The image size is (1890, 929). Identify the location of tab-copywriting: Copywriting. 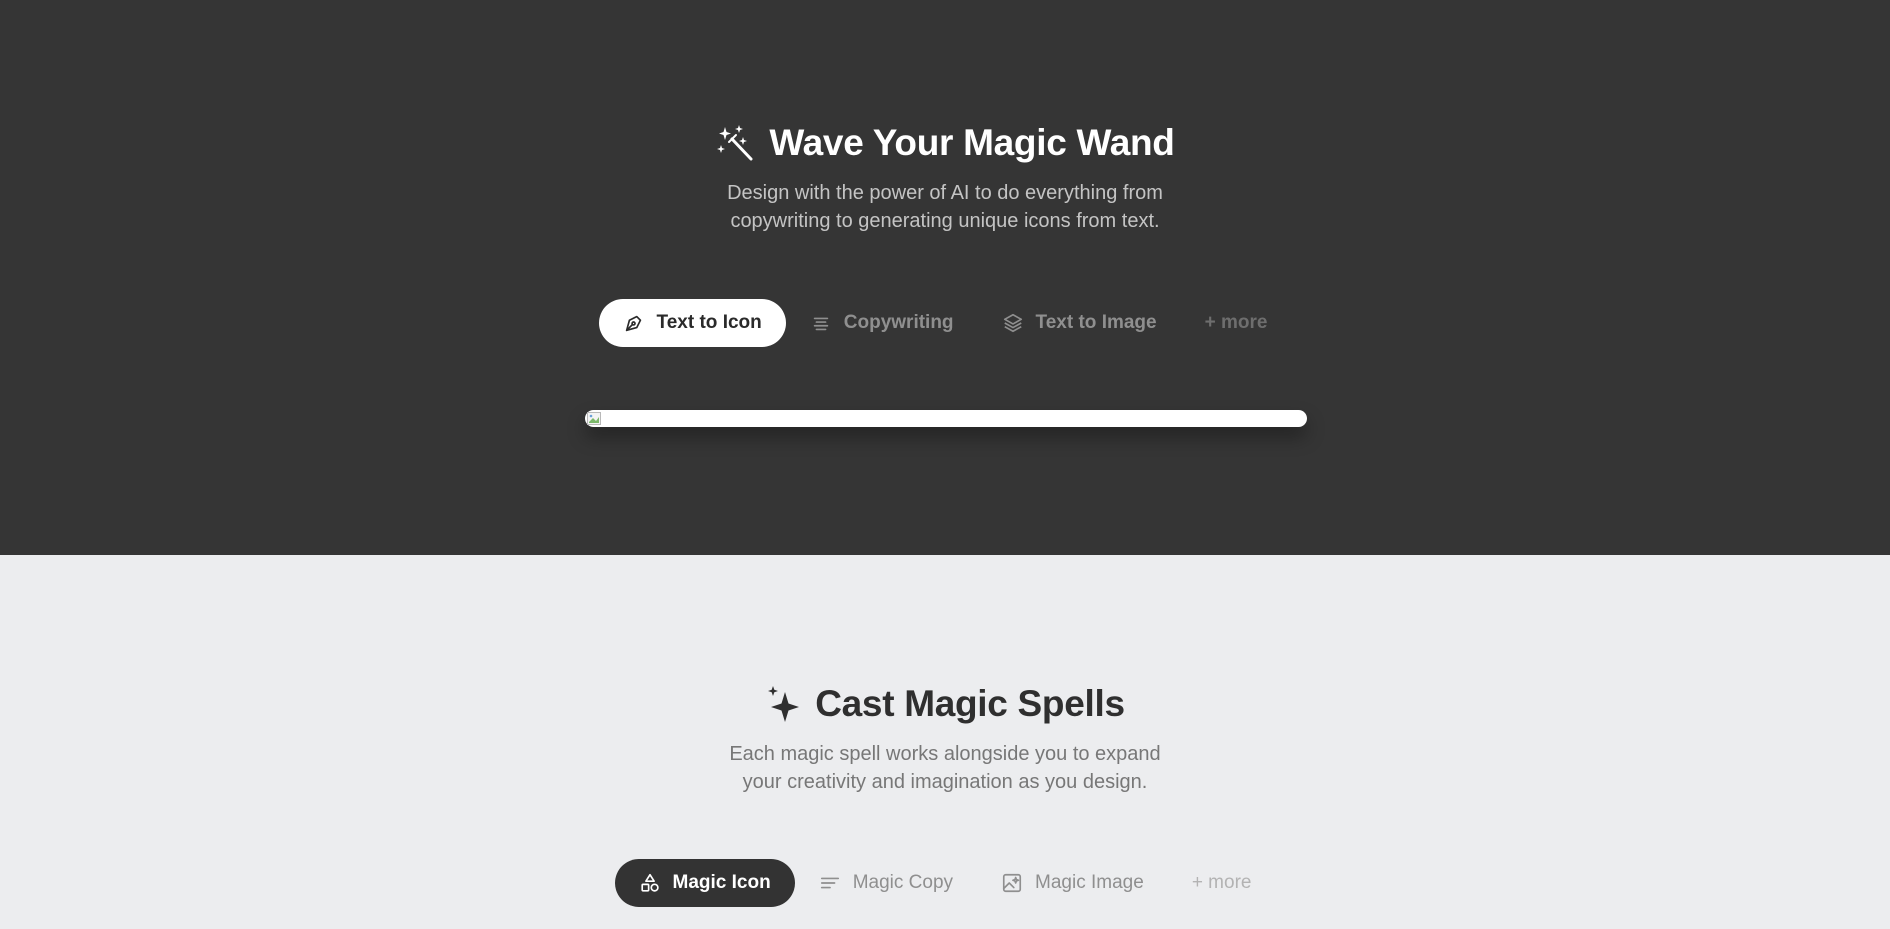
(882, 323).